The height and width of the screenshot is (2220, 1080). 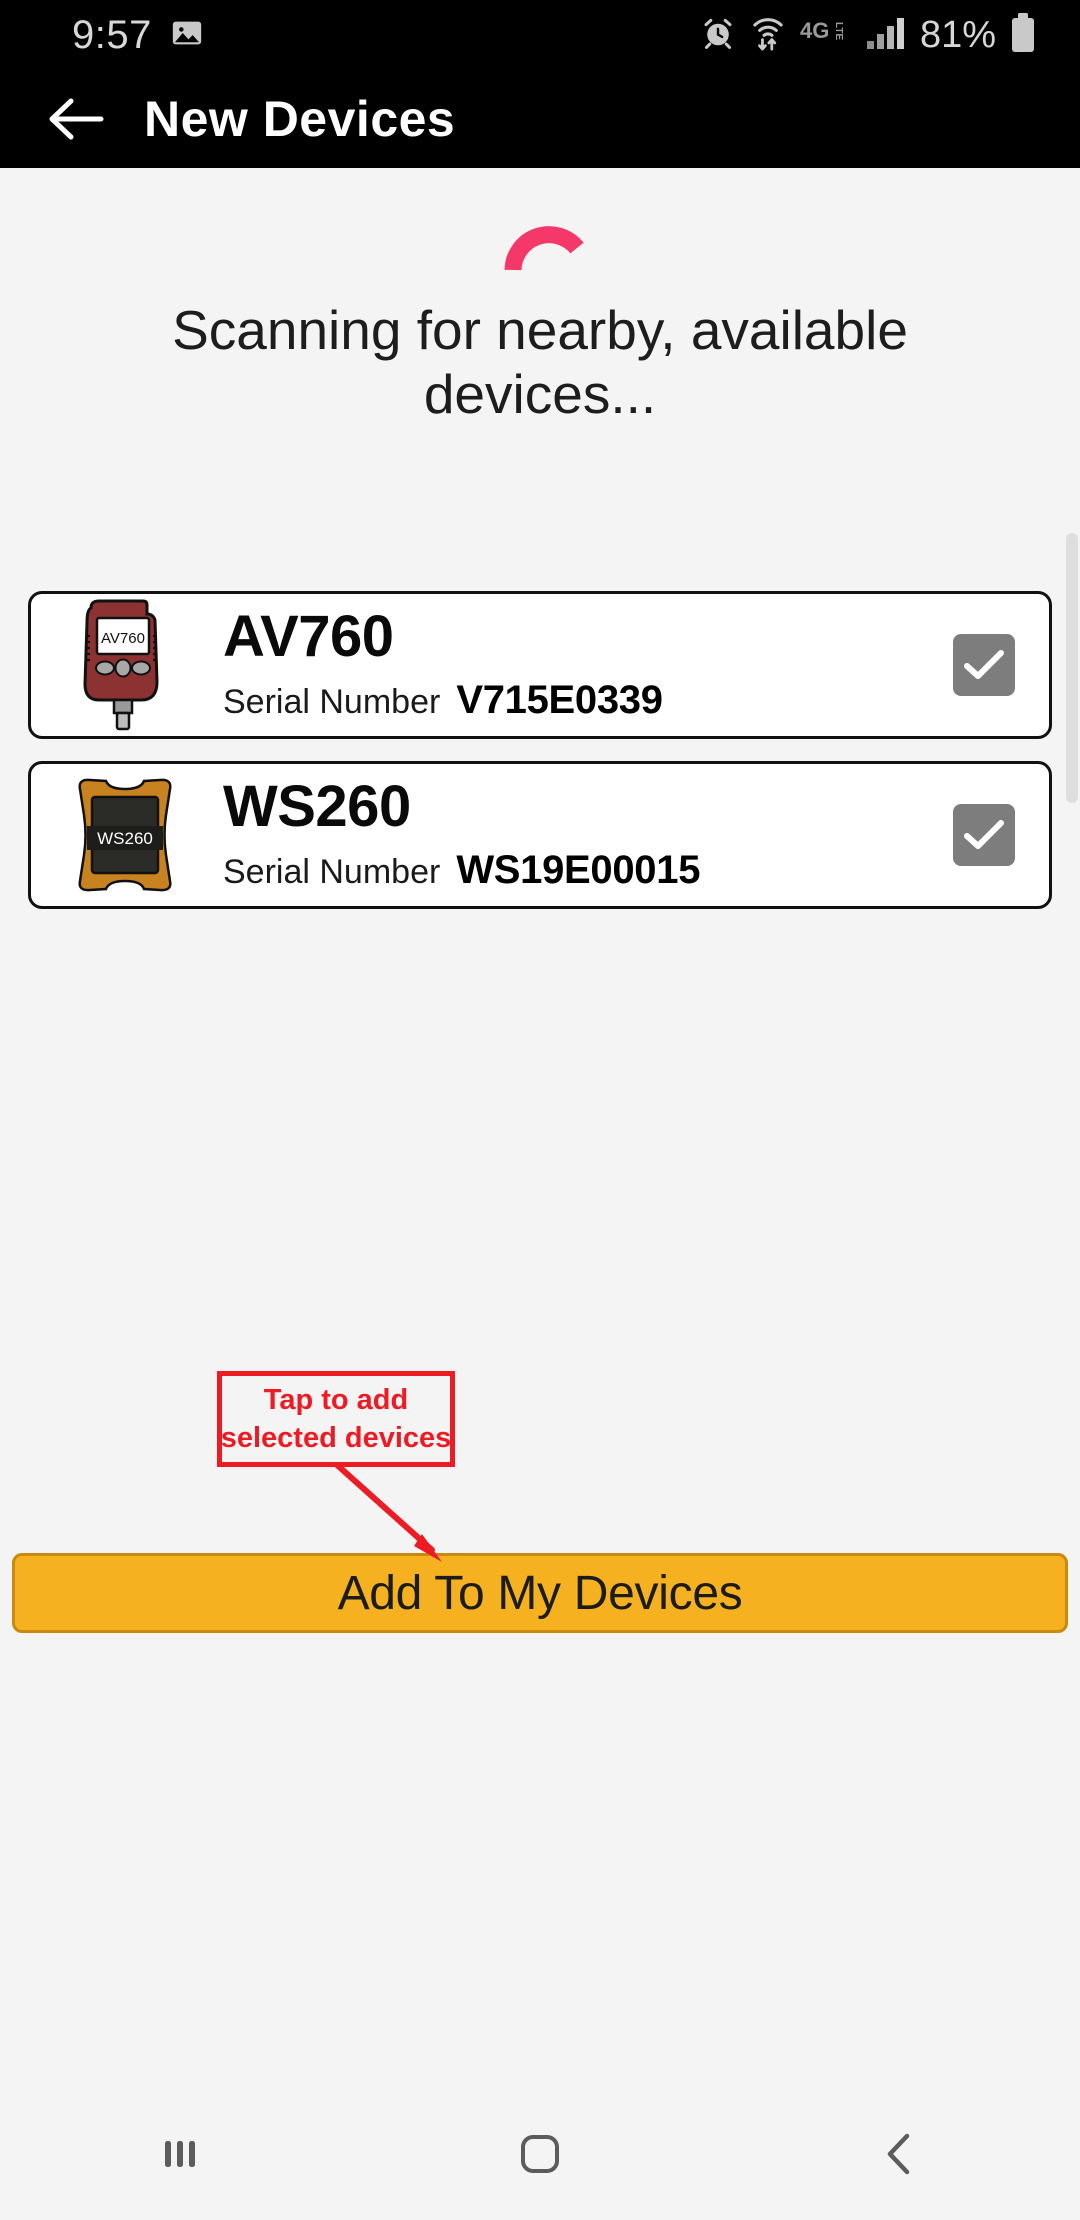 I want to click on device-serial-row: Serial Number WS19E00015, so click(x=583, y=870).